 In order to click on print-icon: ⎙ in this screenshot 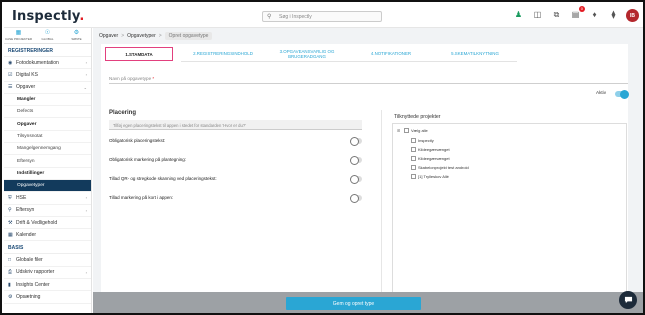, I will do `click(10, 272)`.